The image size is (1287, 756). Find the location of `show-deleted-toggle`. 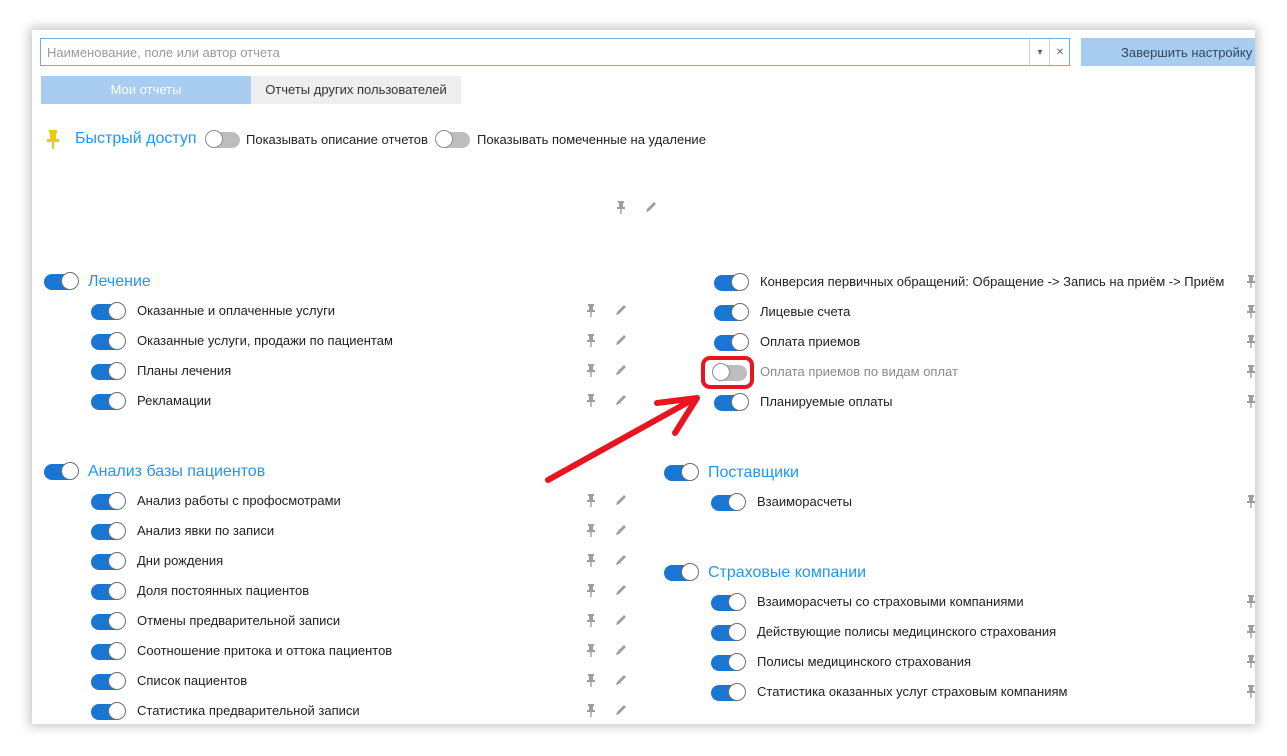

show-deleted-toggle is located at coordinates (452, 139).